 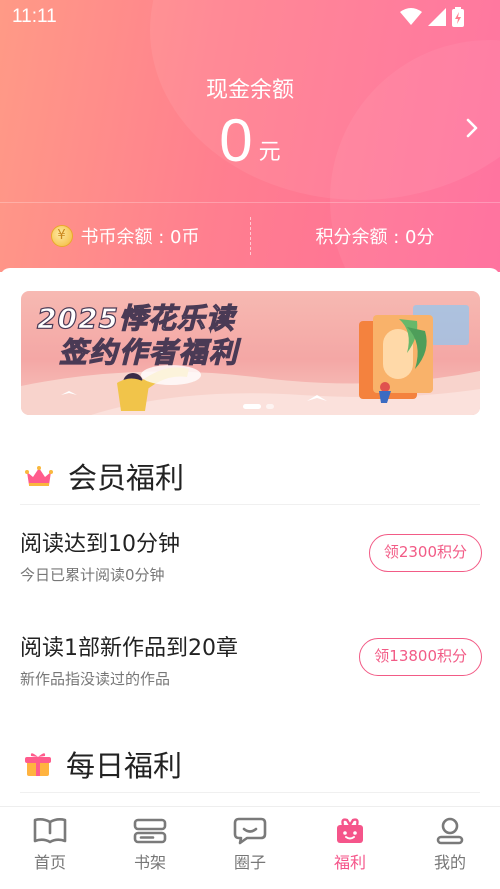 I want to click on pagination-dot, so click(x=270, y=406).